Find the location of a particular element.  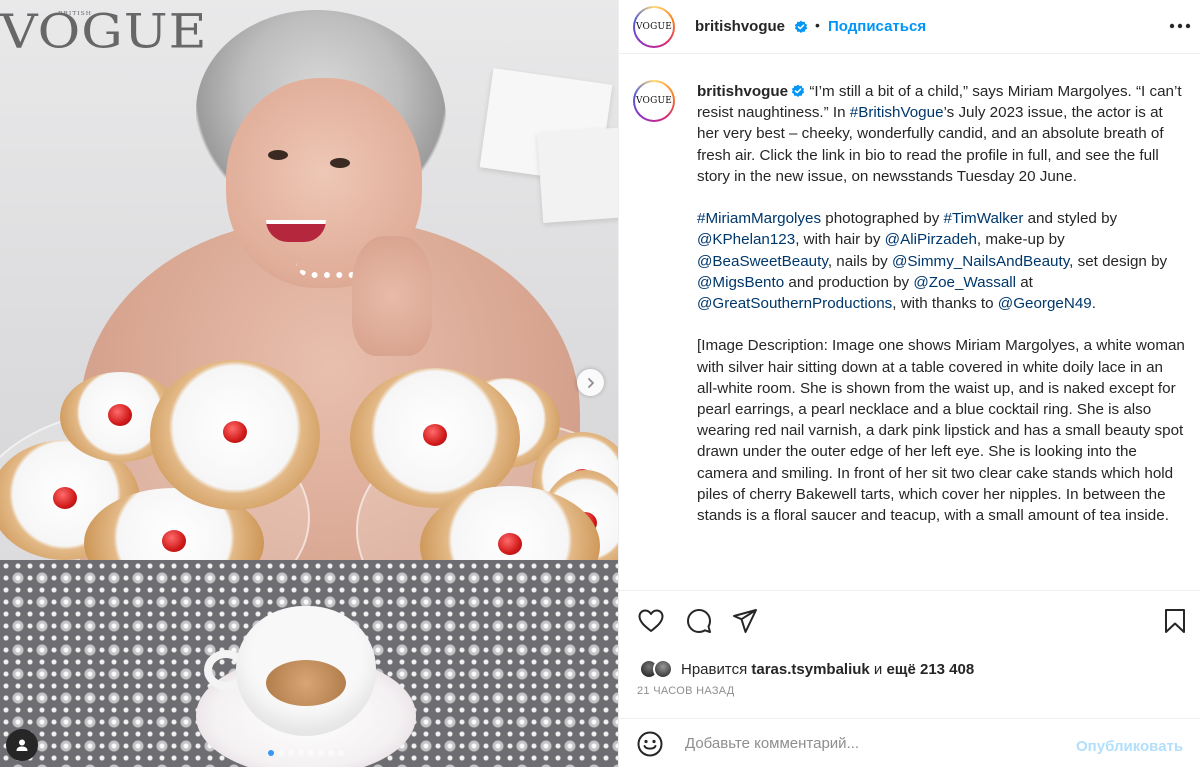

subject-hand is located at coordinates (392, 296).